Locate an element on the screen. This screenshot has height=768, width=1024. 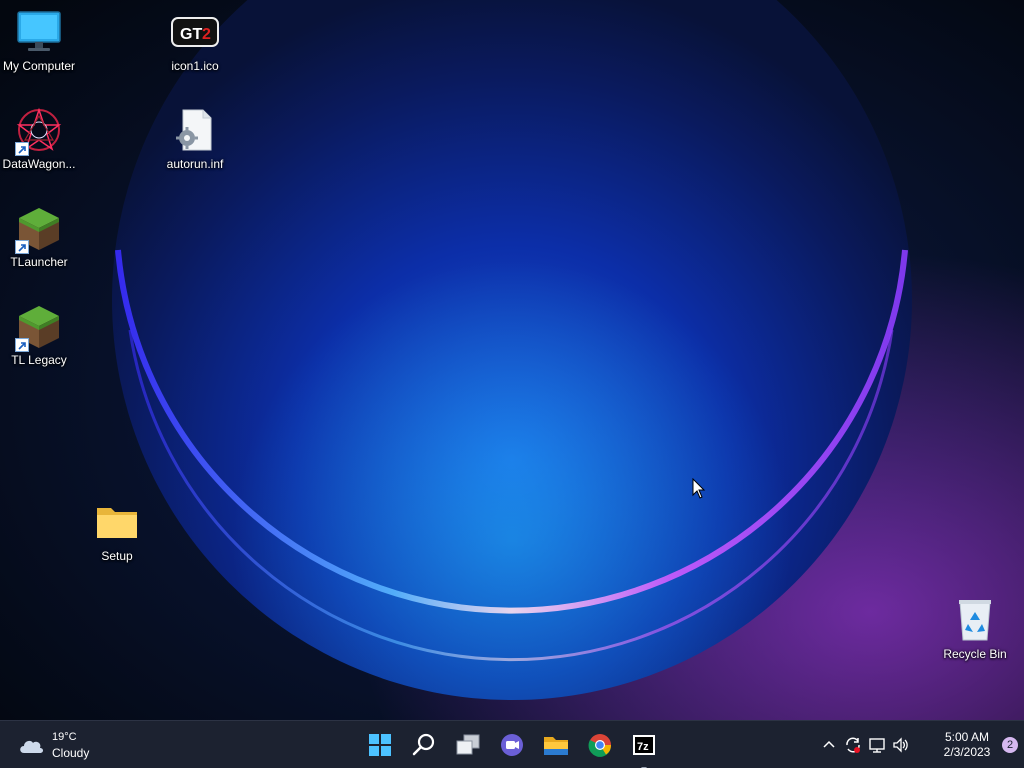
search-icon is located at coordinates (423, 744).